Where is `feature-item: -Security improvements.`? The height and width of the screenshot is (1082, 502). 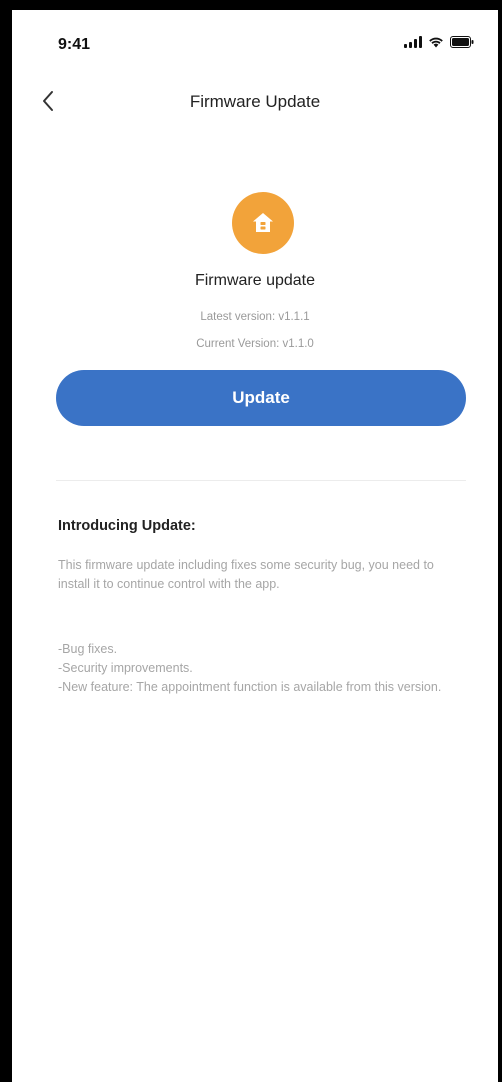 feature-item: -Security improvements. is located at coordinates (125, 668).